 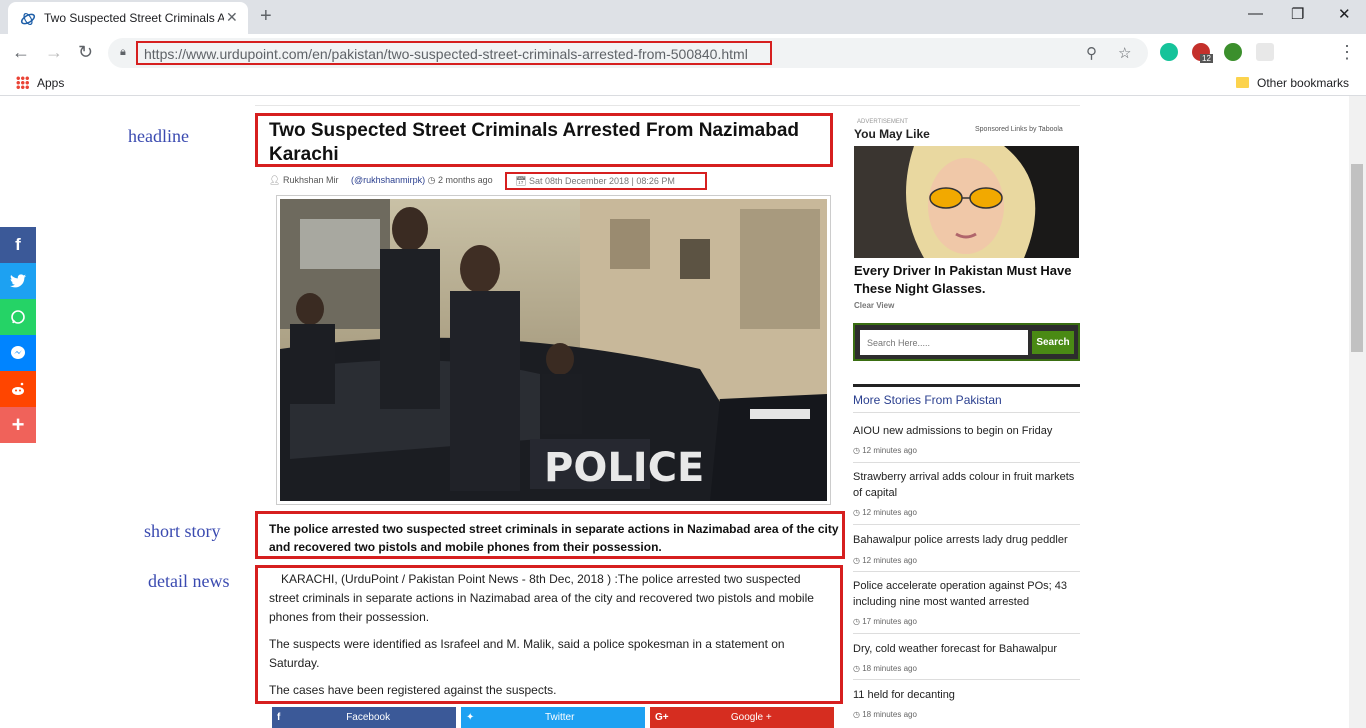 What do you see at coordinates (874, 305) in the screenshot?
I see `ad-source: Clear View` at bounding box center [874, 305].